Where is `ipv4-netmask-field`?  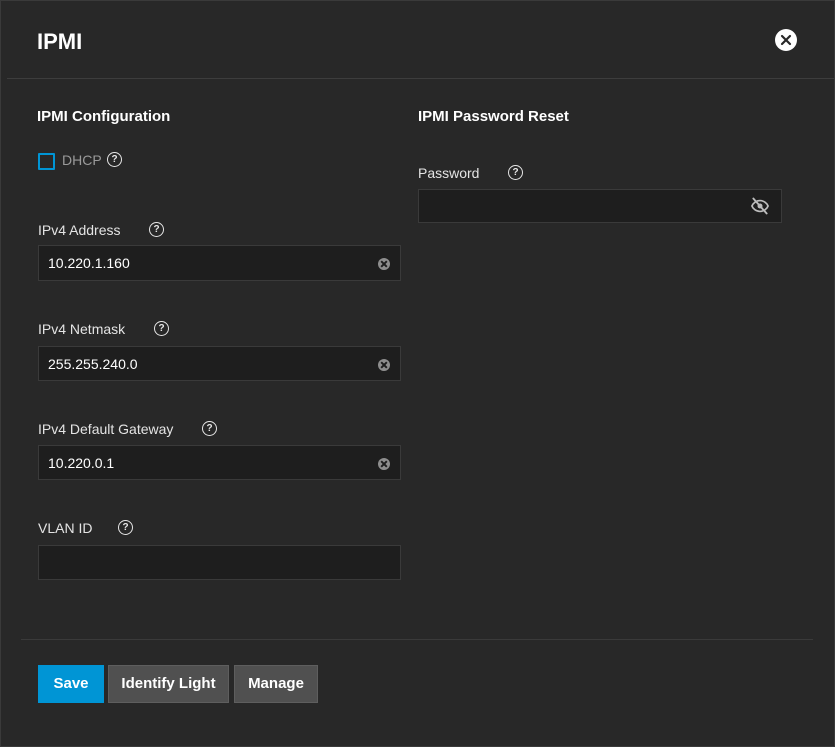
ipv4-netmask-field is located at coordinates (219, 363).